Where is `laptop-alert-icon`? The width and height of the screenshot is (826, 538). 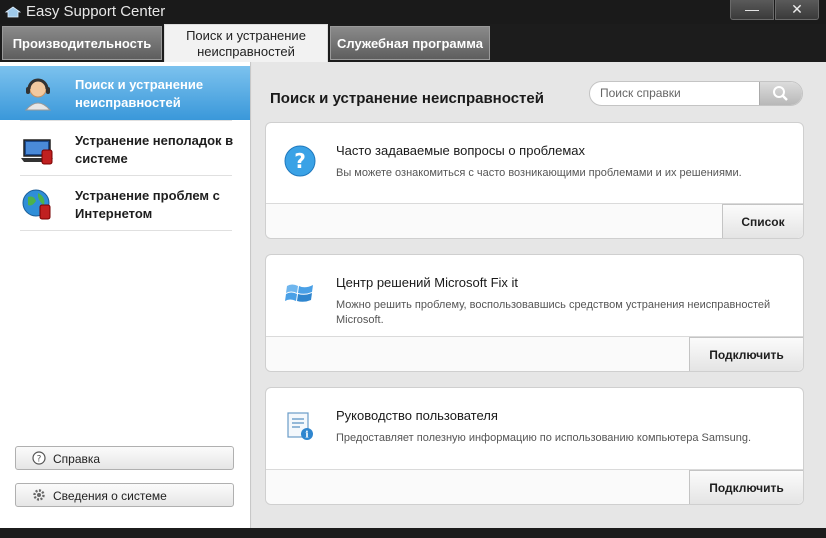
laptop-alert-icon is located at coordinates (37, 152).